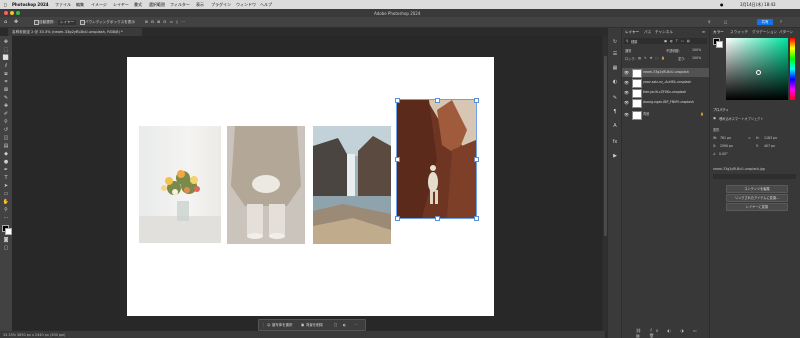 This screenshot has width=800, height=338. I want to click on object-select-tool-icon: ⧈, so click(6, 74).